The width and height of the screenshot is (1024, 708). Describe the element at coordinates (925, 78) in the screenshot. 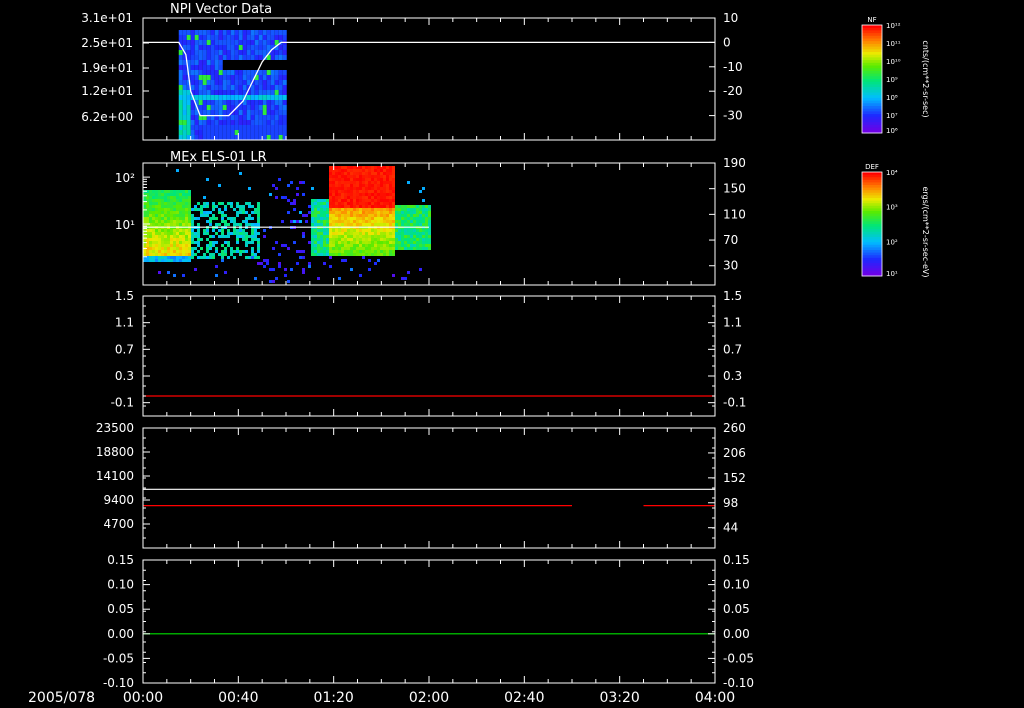

I see `colorbar-1-units: cnts/(cm**2-sr-sec)` at that location.